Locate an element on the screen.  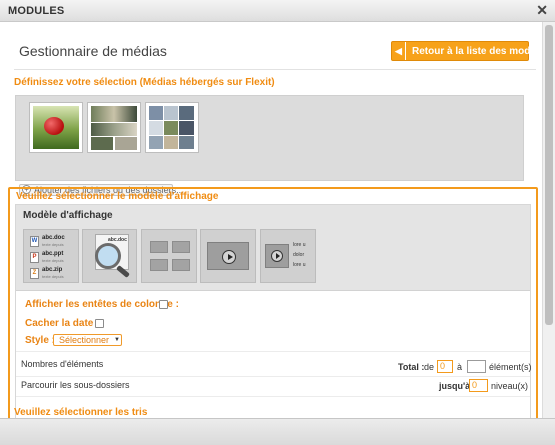
file-name: abc.zip is located at coordinates (52, 270).